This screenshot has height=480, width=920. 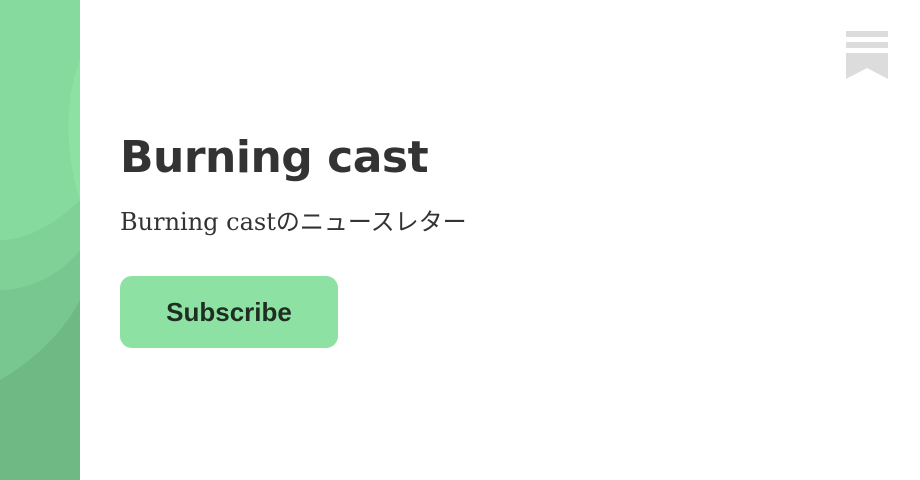 I want to click on subscribe-button: Subscribe, so click(x=229, y=312).